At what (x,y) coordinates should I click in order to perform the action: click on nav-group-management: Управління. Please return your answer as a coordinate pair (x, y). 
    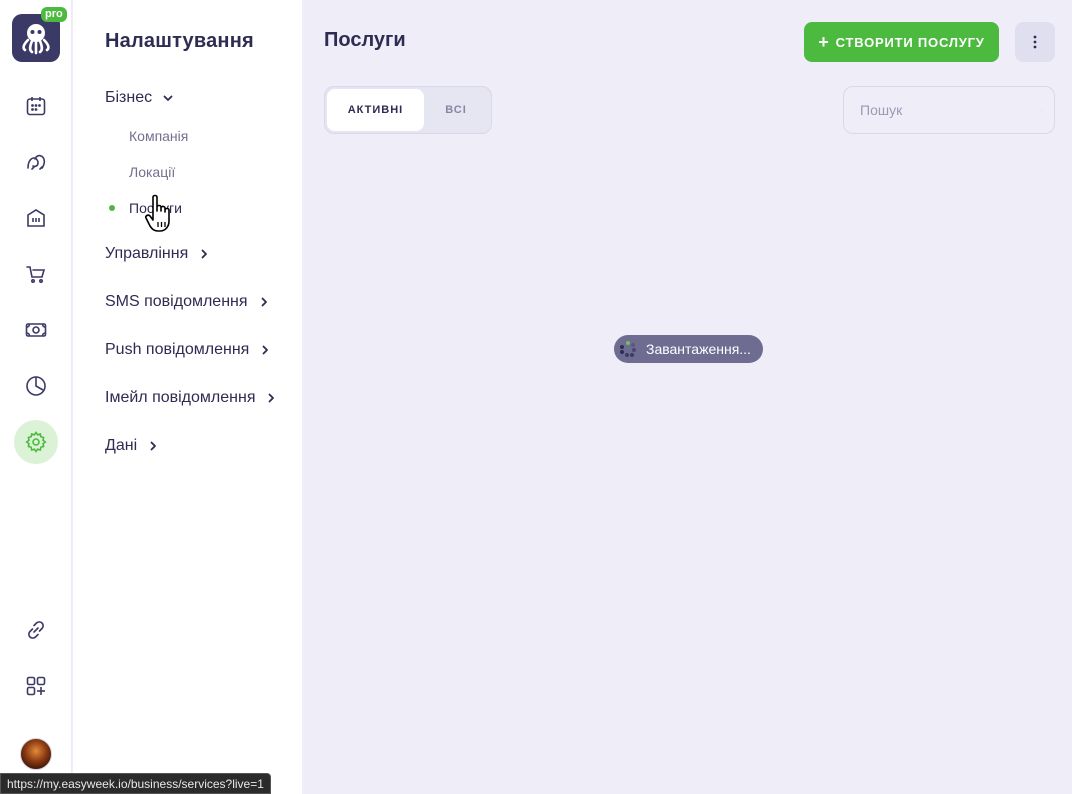
    Looking at the image, I should click on (157, 254).